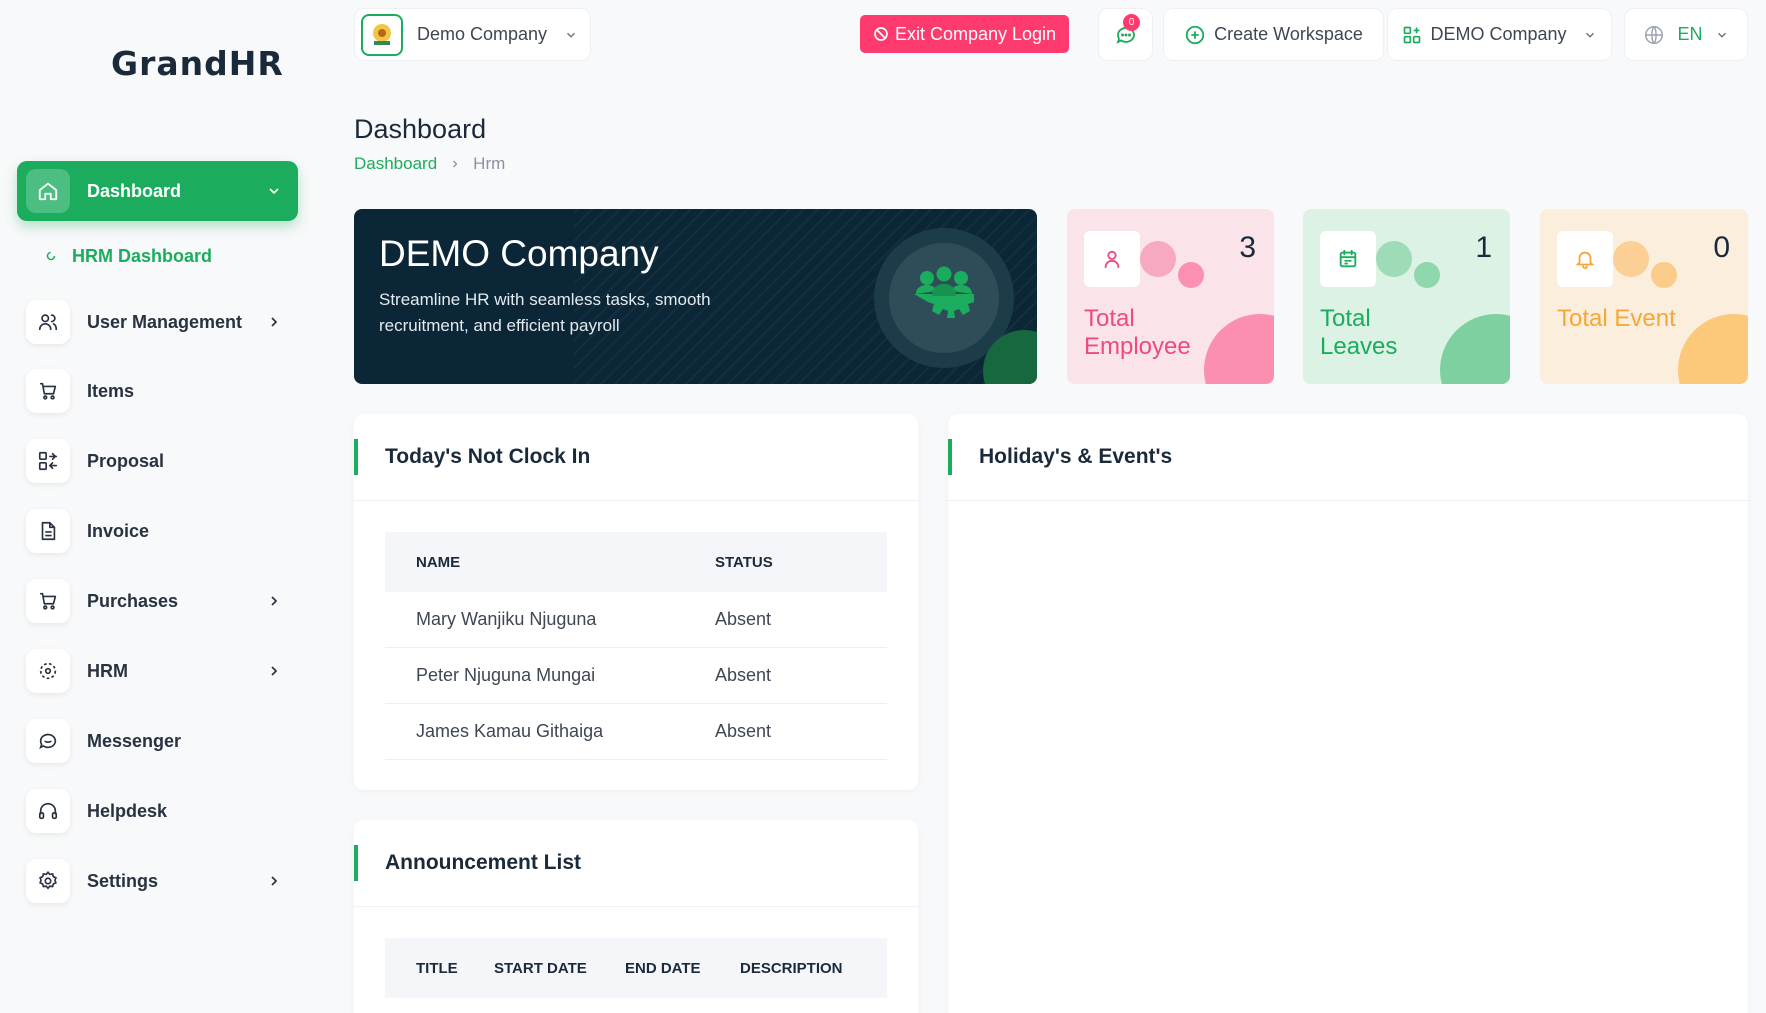 The width and height of the screenshot is (1766, 1013). What do you see at coordinates (489, 163) in the screenshot?
I see `breadcrumb-current: Hrm` at bounding box center [489, 163].